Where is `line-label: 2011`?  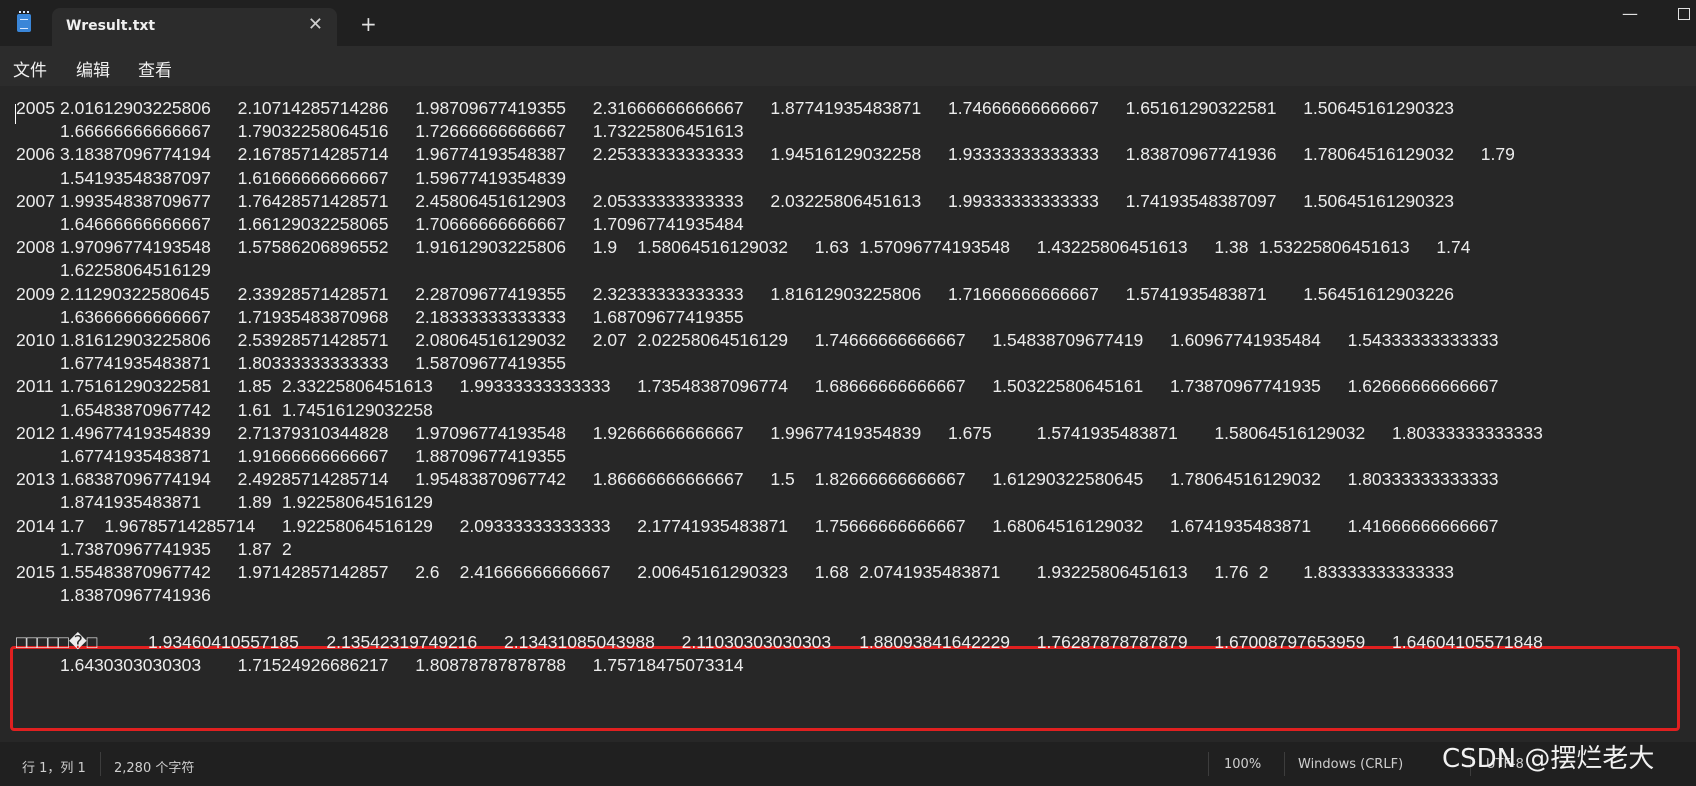
line-label: 2011 is located at coordinates (35, 386).